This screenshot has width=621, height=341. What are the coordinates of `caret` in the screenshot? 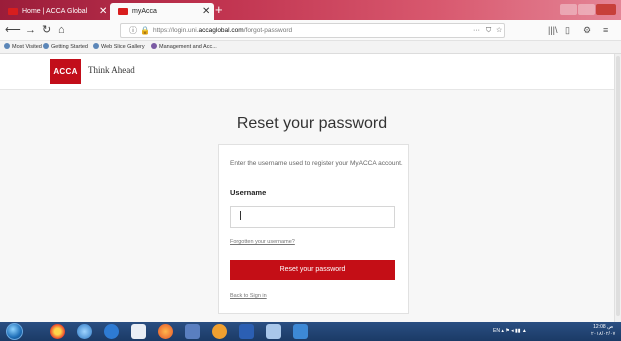 It's located at (240, 215).